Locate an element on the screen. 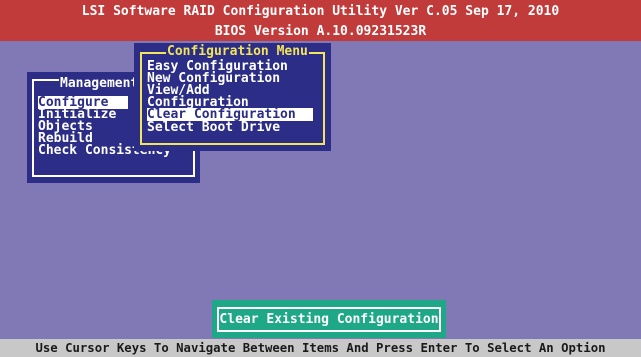  status-box: Clear Existing Configuration is located at coordinates (329, 319).